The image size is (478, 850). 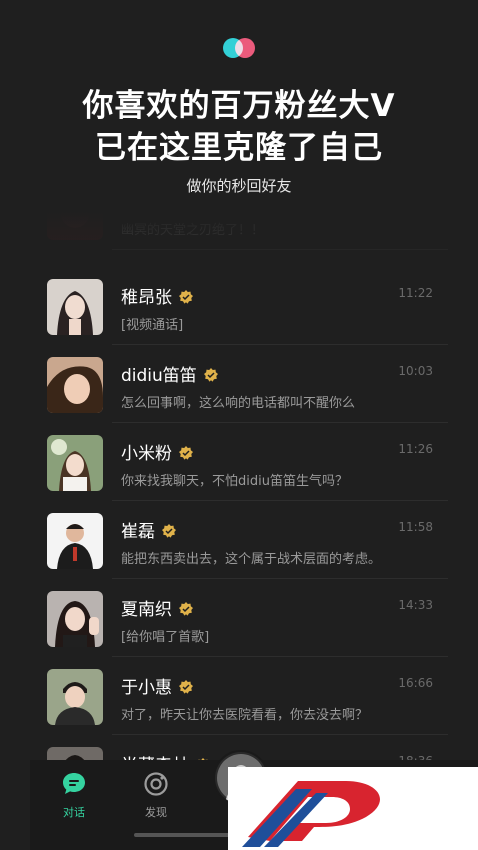 What do you see at coordinates (157, 451) in the screenshot?
I see `contact-name: 小米粉` at bounding box center [157, 451].